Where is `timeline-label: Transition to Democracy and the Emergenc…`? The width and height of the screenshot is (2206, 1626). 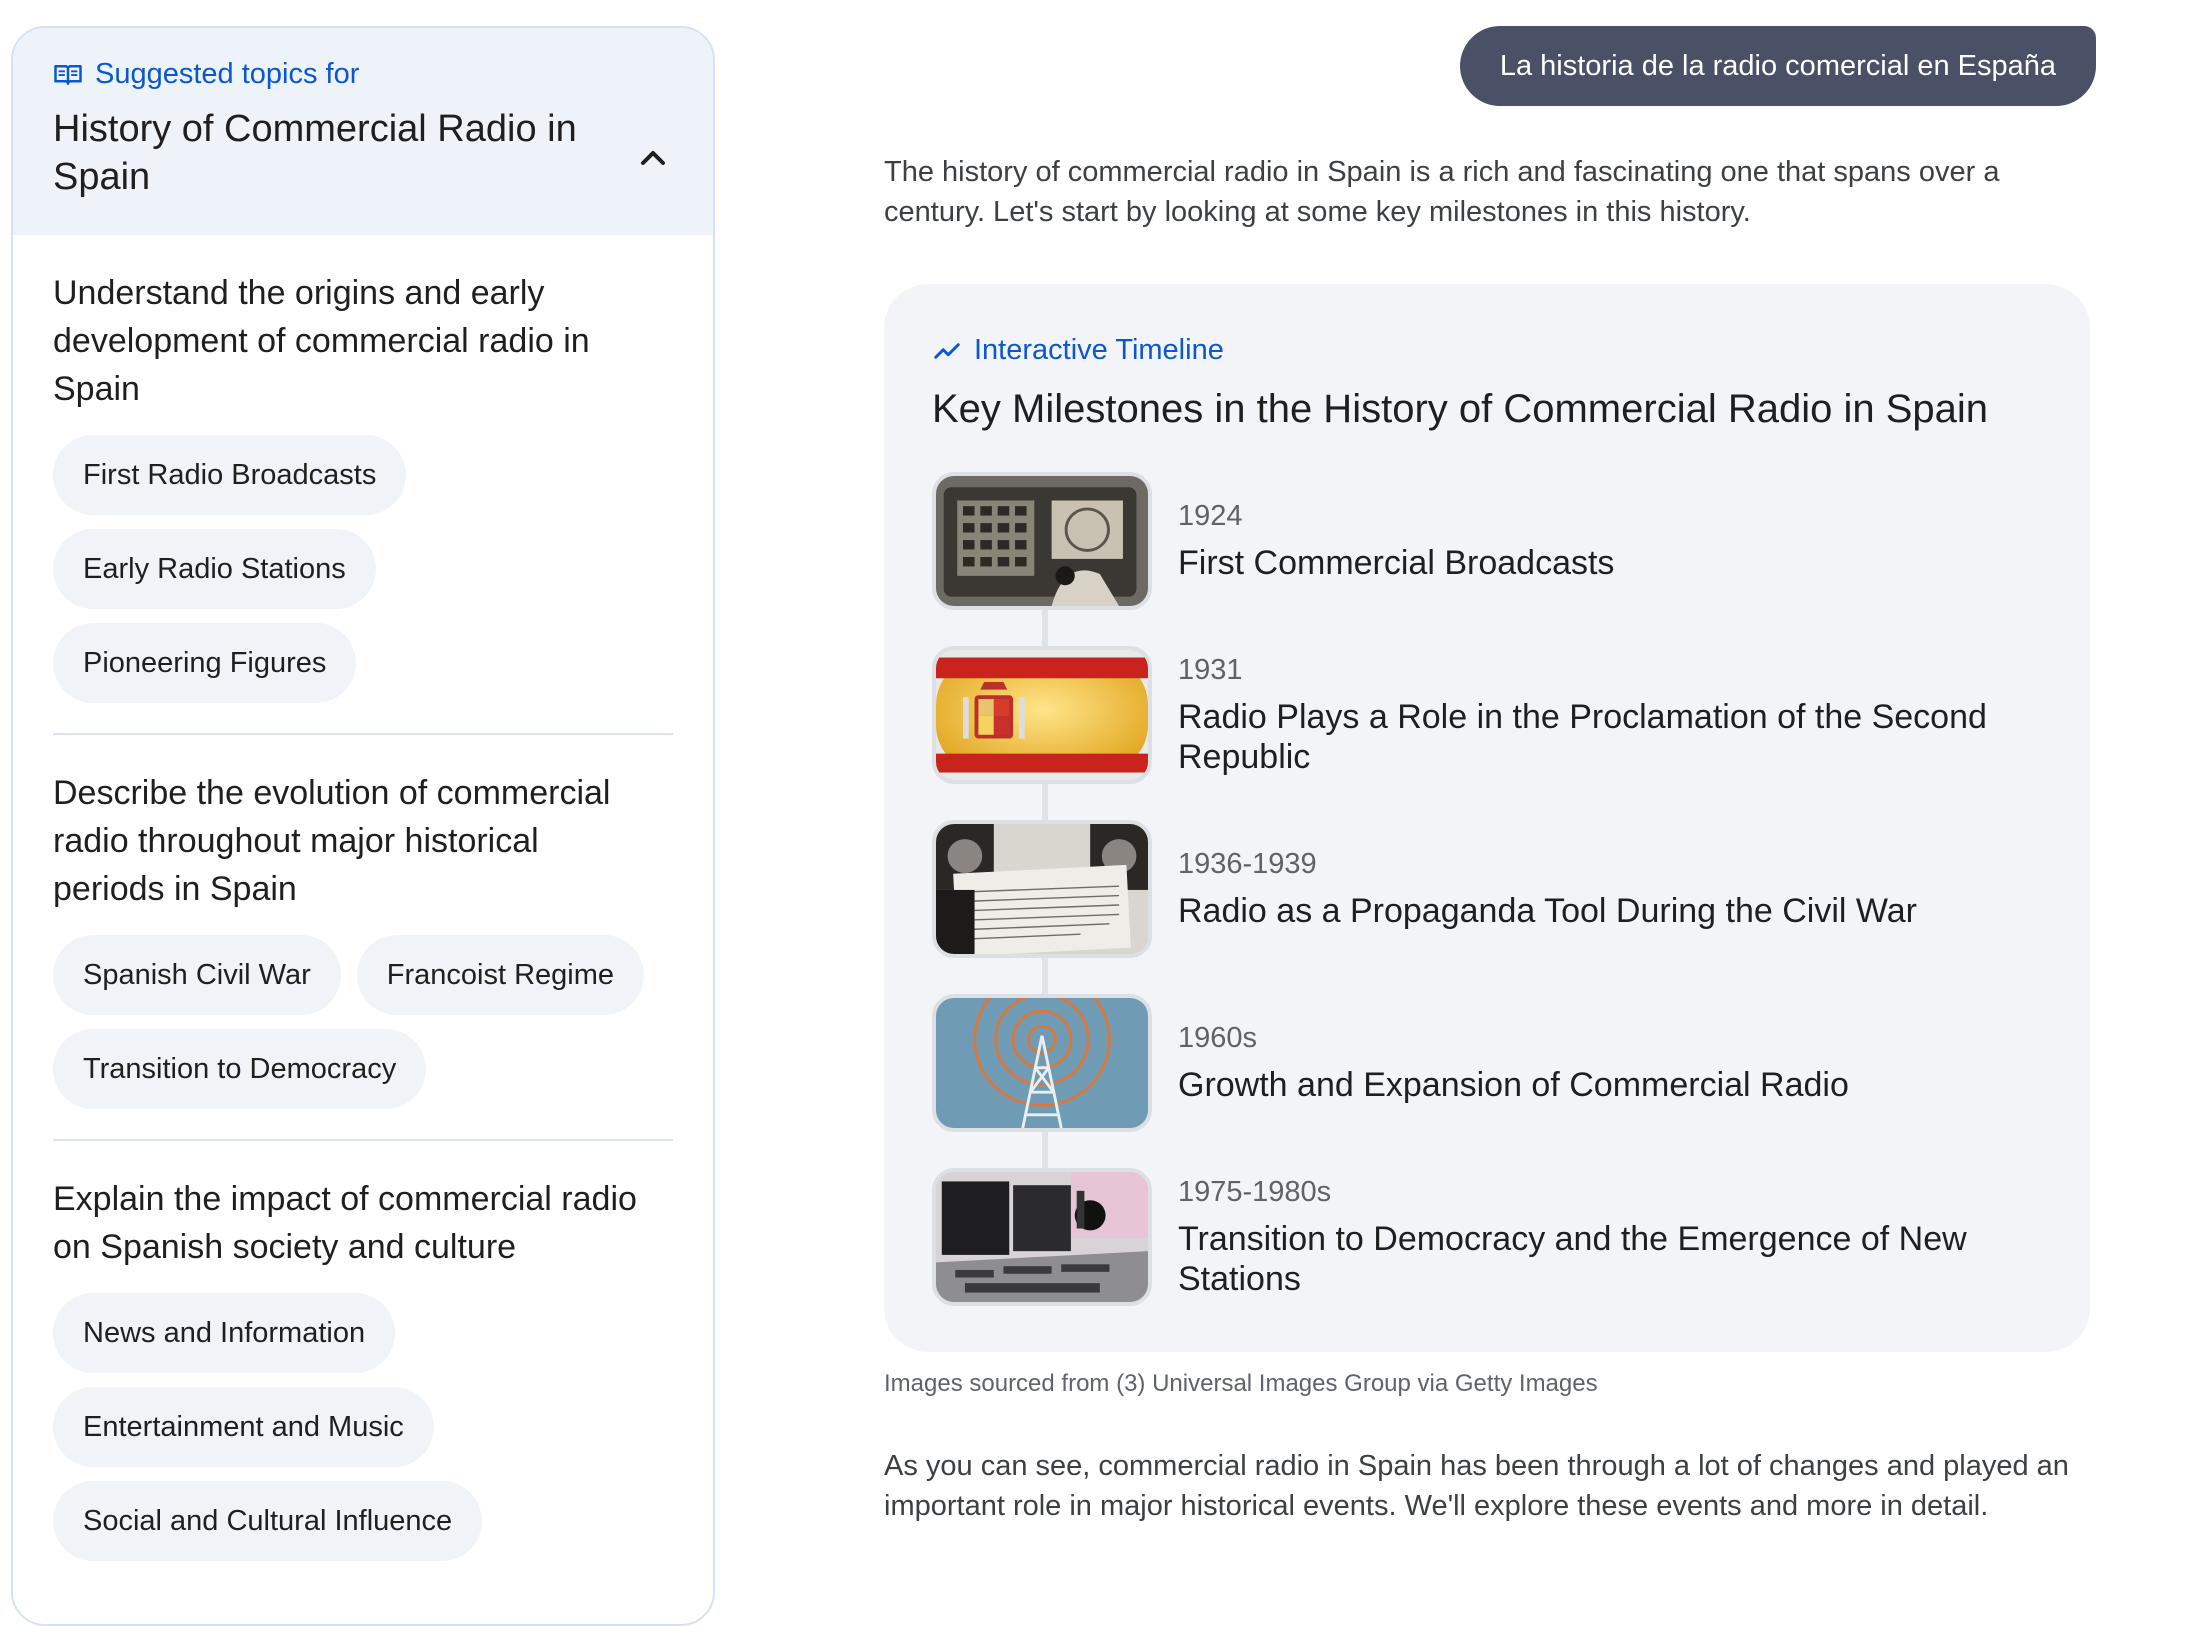
timeline-label: Transition to Democracy and the Emergenc… is located at coordinates (1572, 1258).